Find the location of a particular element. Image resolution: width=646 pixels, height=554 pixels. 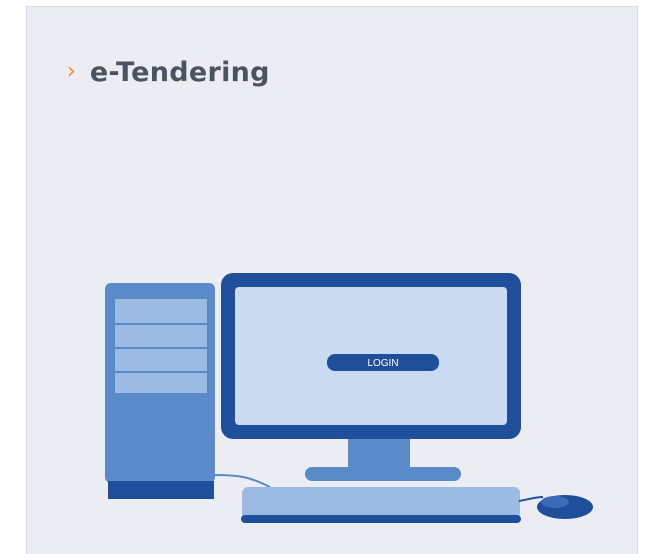

keyboard is located at coordinates (381, 505).